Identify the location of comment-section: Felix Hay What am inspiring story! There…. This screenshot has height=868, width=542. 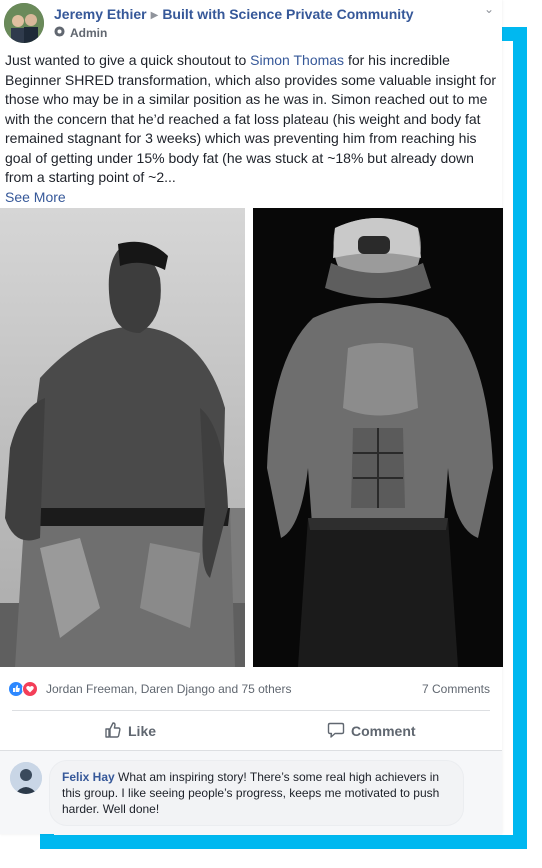
(251, 792).